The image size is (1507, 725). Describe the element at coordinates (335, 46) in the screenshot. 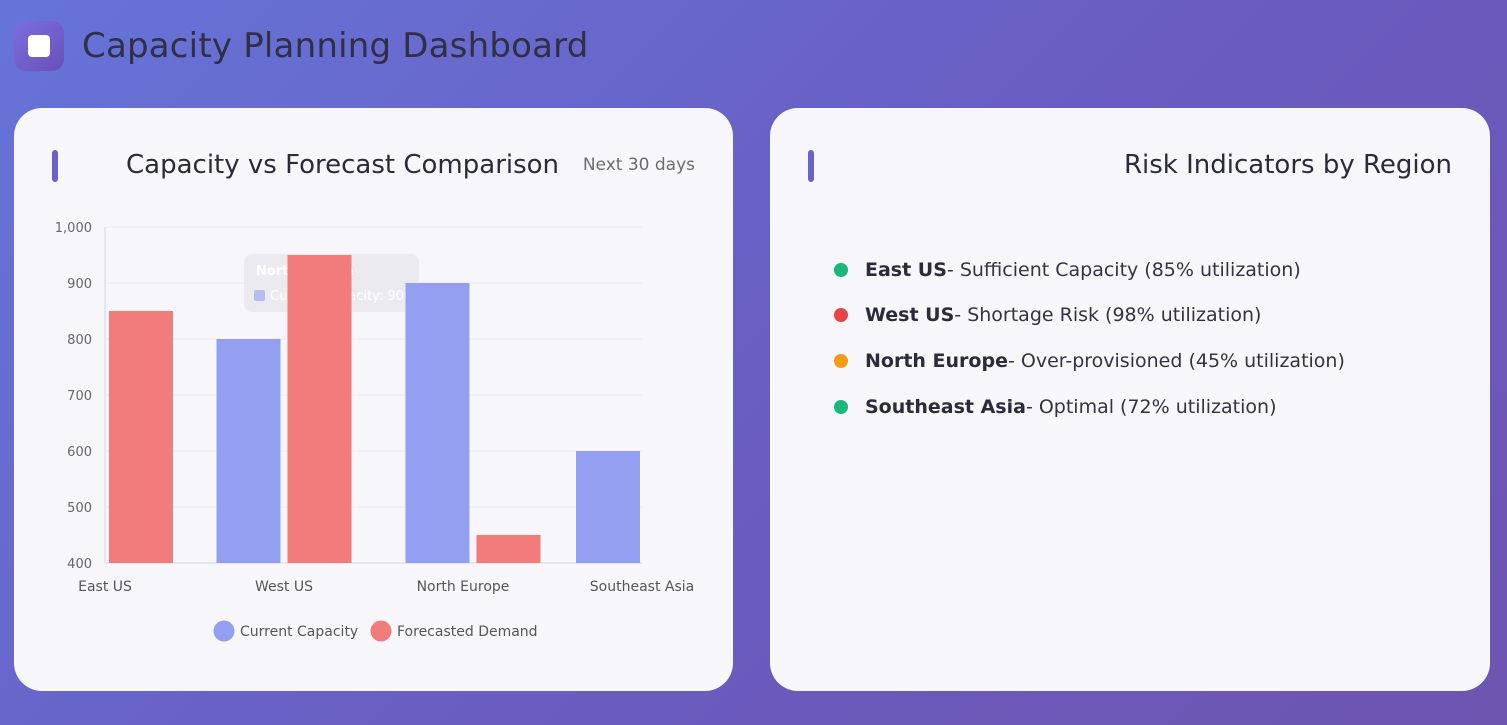

I see `page-title: Capacity Planning Dashboard` at that location.